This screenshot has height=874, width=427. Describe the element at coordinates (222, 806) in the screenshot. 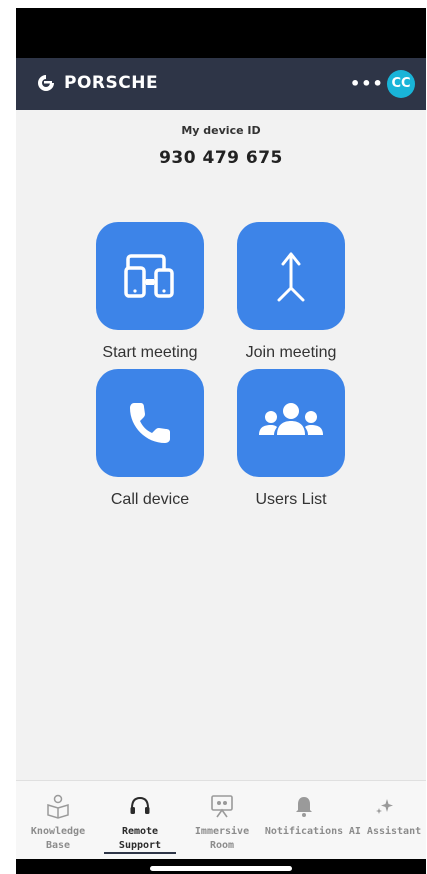

I see `presentation-icon` at that location.